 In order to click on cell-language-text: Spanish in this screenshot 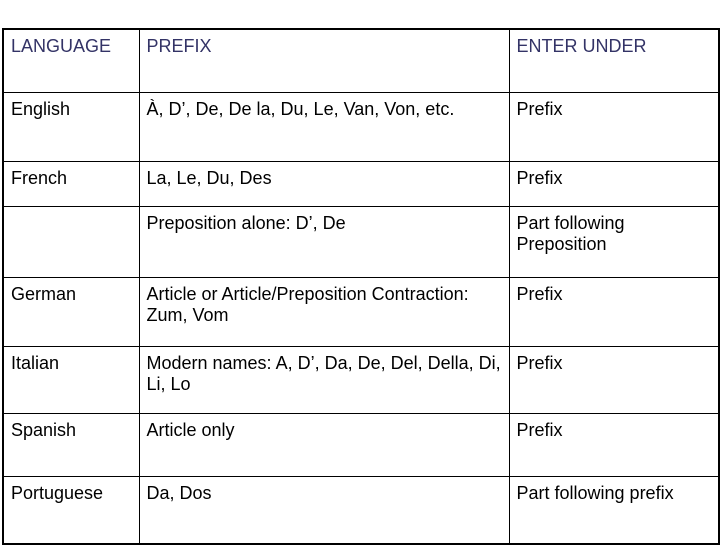, I will do `click(44, 430)`.